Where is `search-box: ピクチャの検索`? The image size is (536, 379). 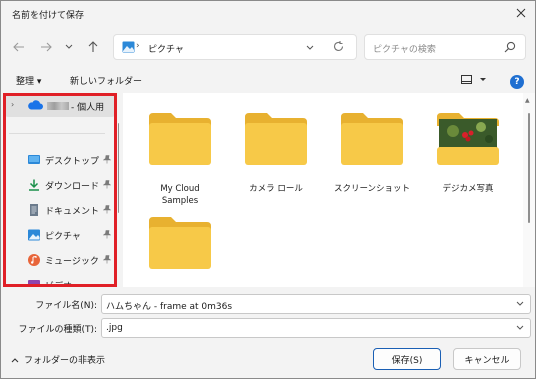
search-box: ピクチャの検索 is located at coordinates (445, 47).